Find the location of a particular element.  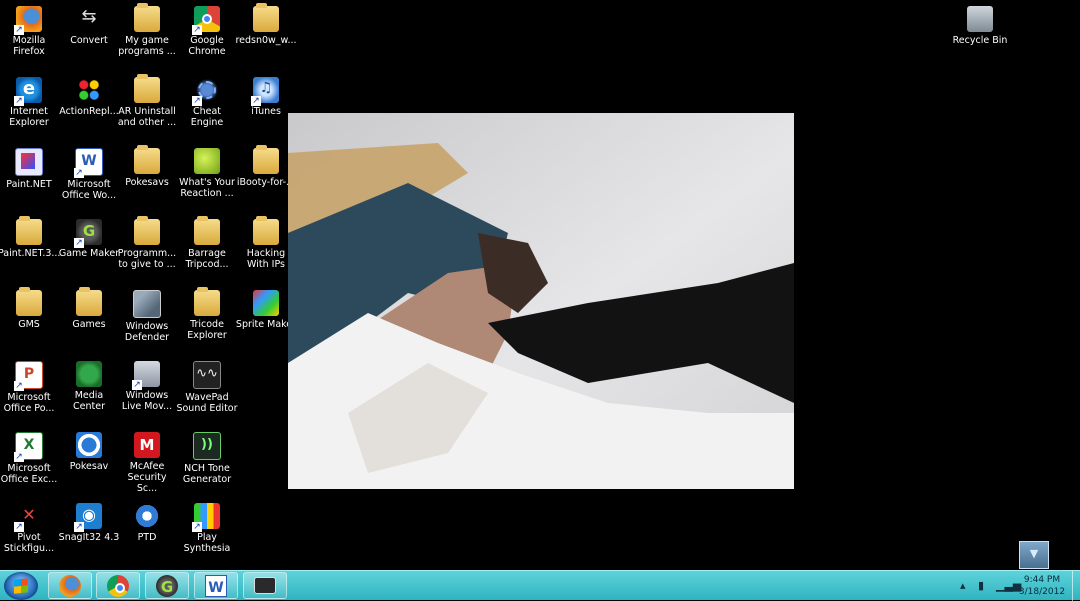

desktop-icon-firefox: Mozilla Firefox is located at coordinates (30, 31).